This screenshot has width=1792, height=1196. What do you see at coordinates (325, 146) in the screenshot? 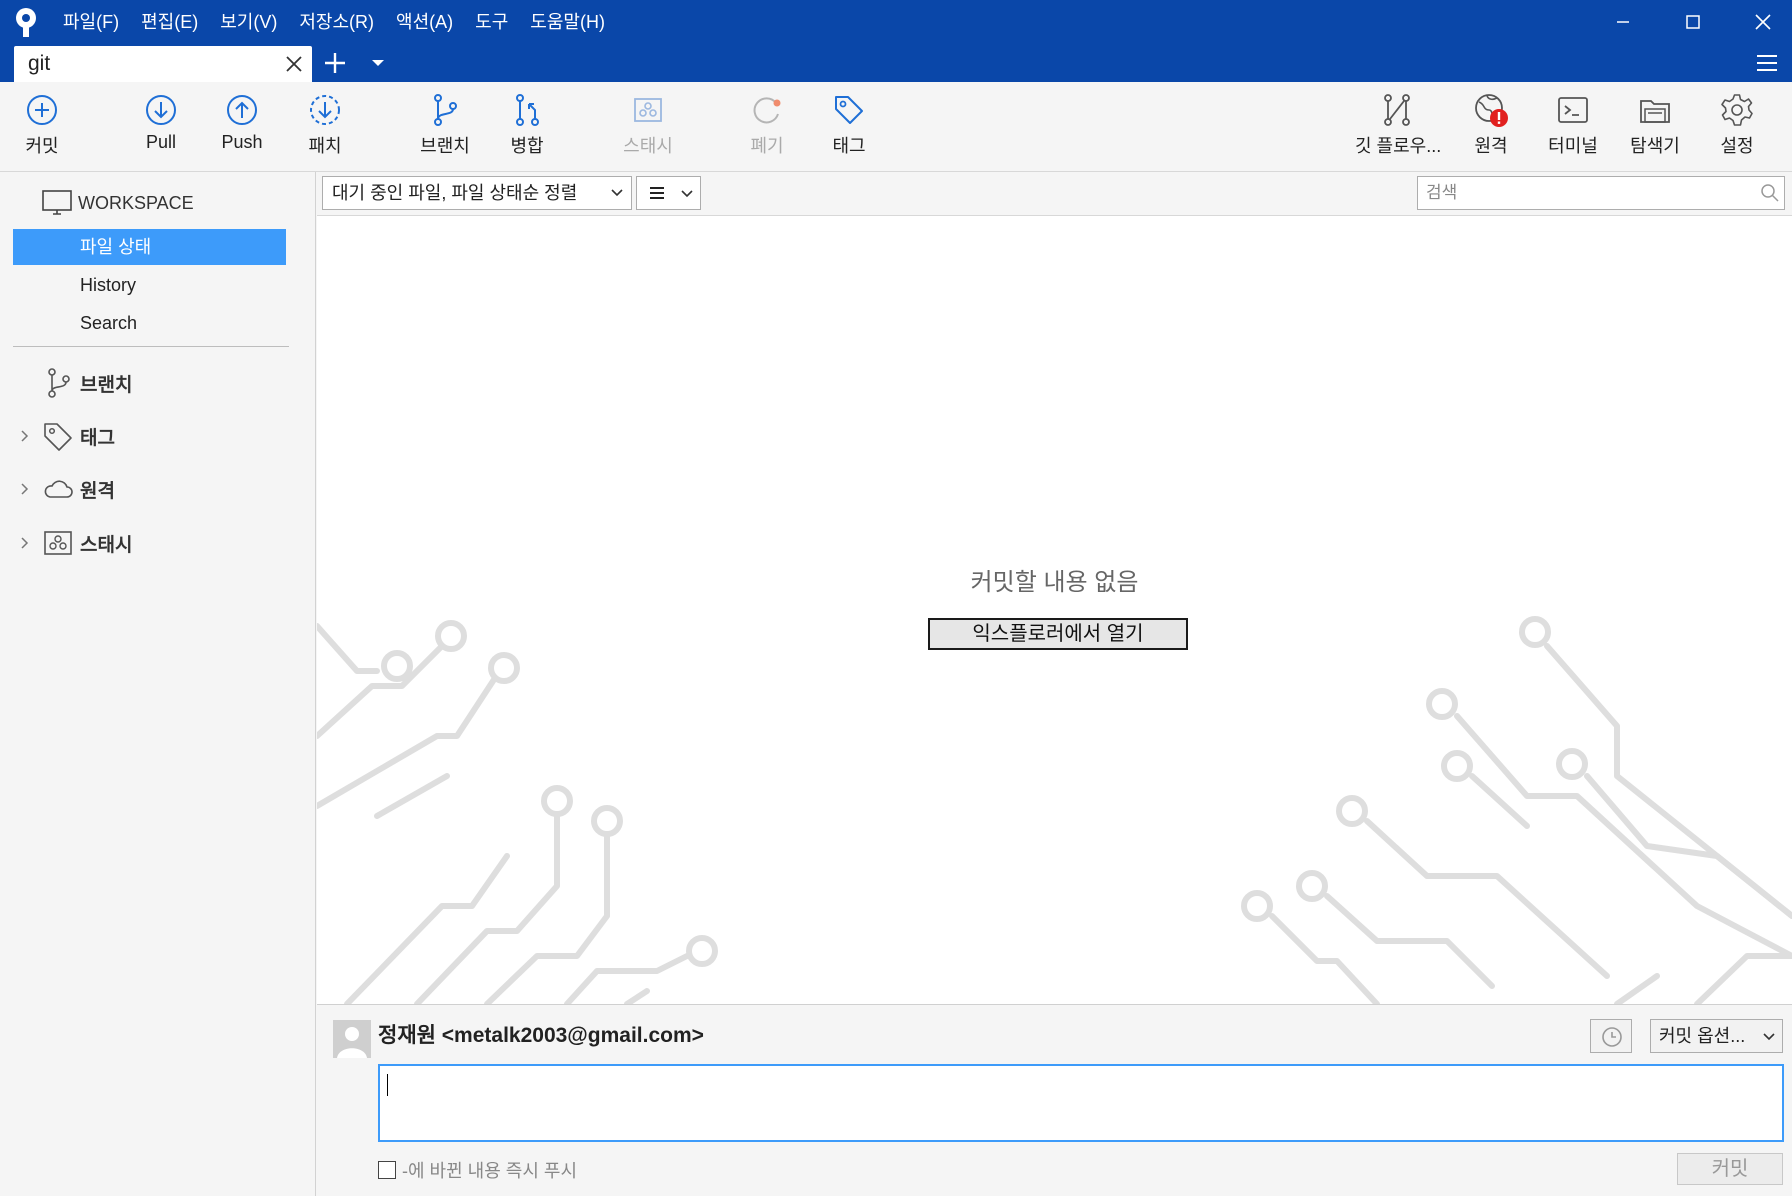
I see `fetch-label: 패치` at bounding box center [325, 146].